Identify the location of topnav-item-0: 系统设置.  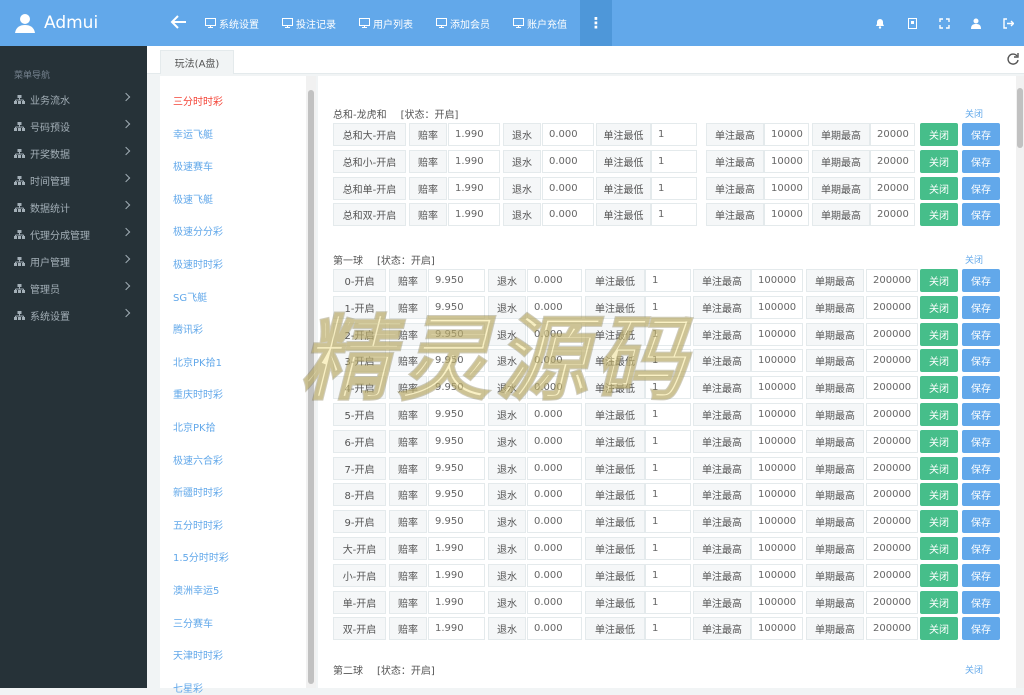
(232, 23).